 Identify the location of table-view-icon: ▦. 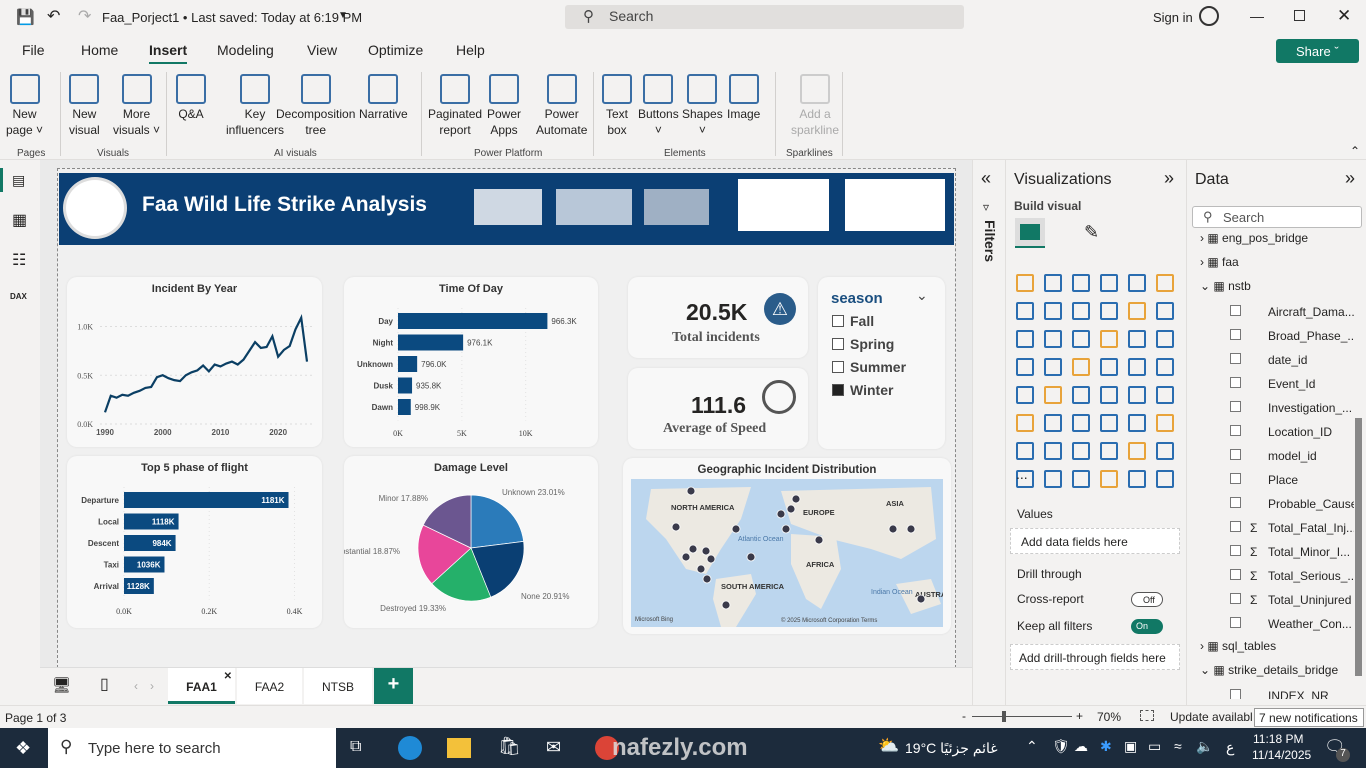
(19, 220).